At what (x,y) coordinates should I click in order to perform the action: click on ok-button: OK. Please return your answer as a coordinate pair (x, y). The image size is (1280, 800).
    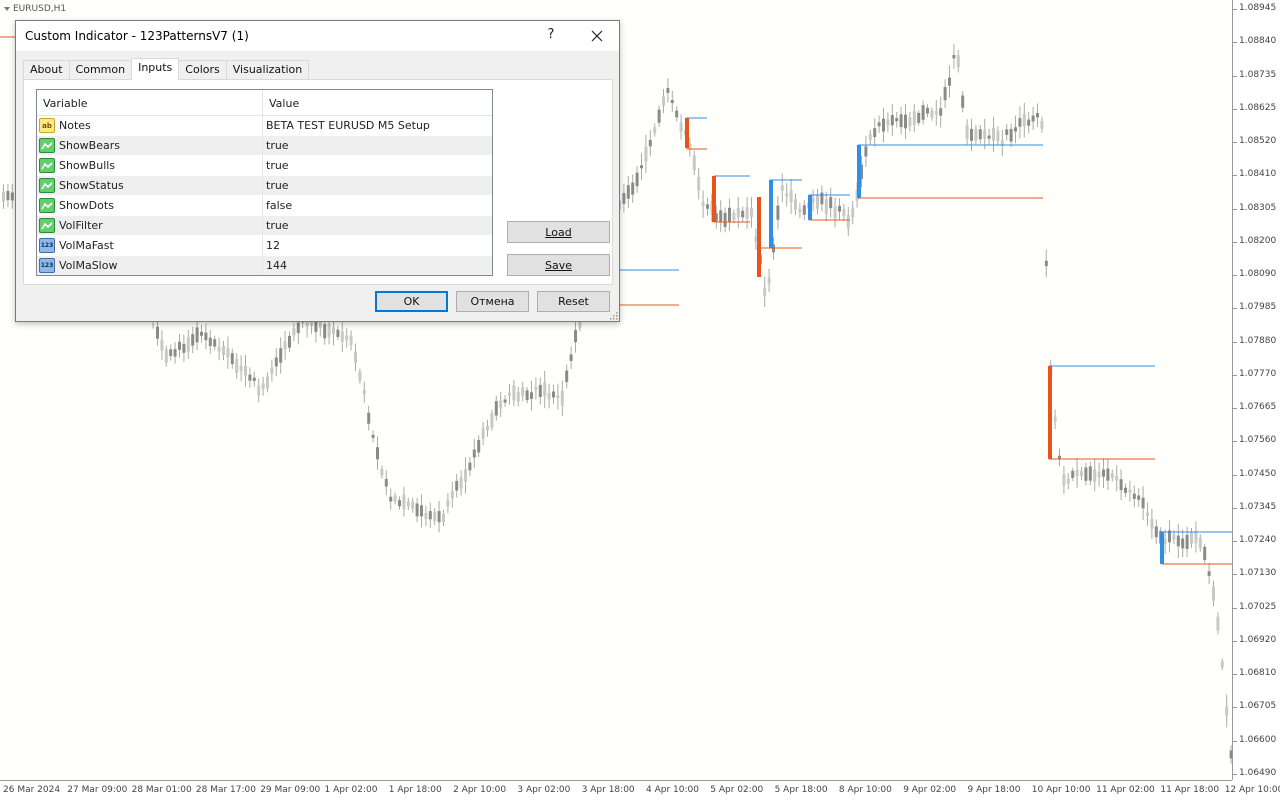
    Looking at the image, I should click on (411, 301).